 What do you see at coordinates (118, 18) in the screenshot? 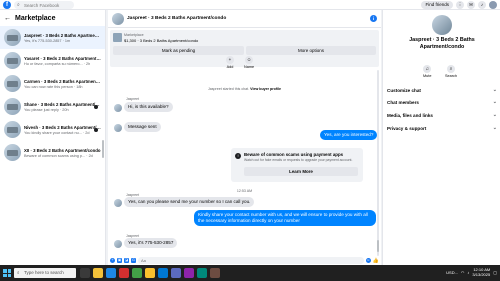
I see `chat-avatar` at bounding box center [118, 18].